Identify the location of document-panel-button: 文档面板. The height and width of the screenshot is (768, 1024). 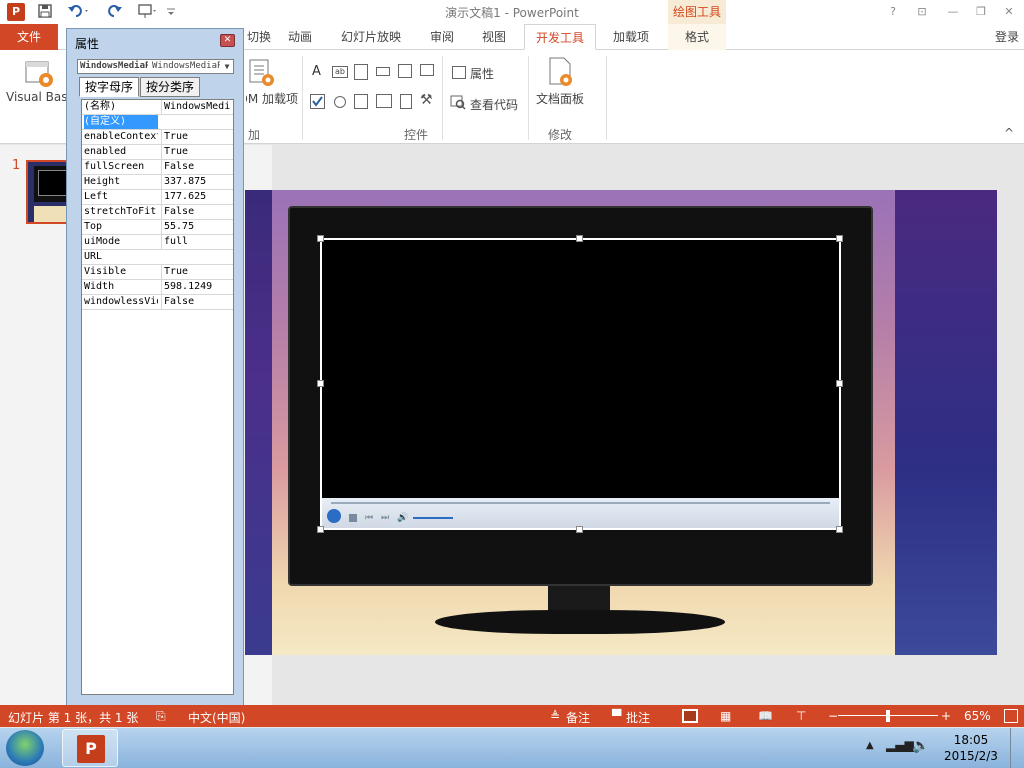
(560, 98).